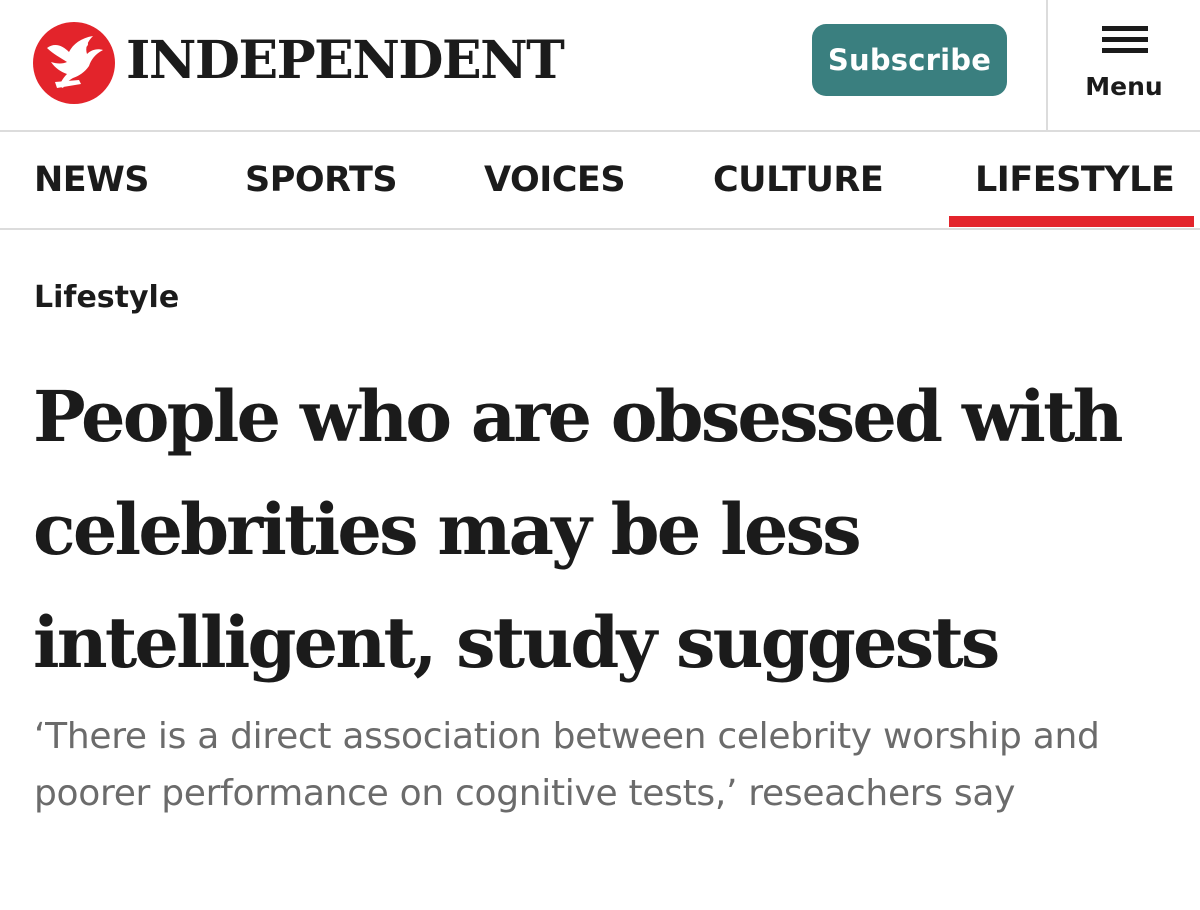  I want to click on menu-button: Menu, so click(1124, 65).